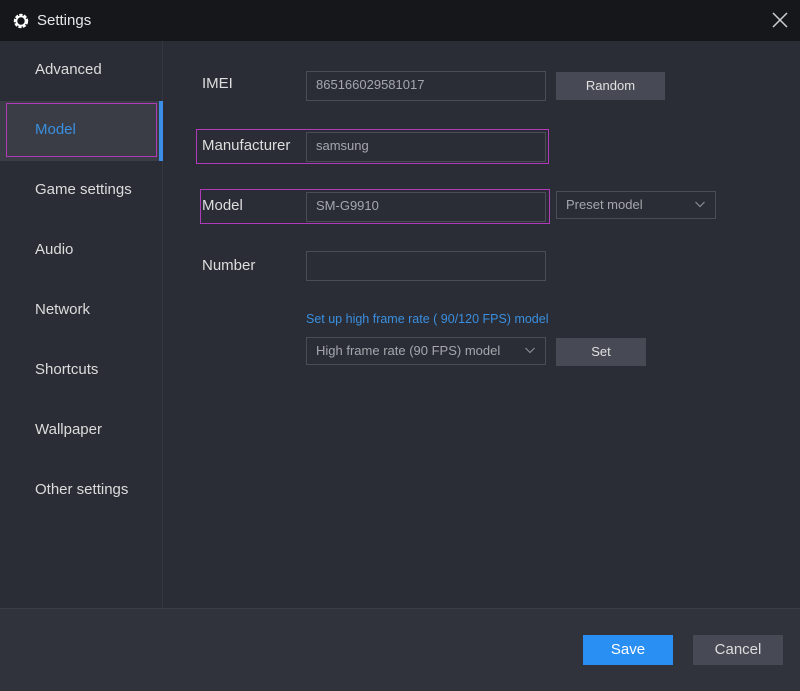  Describe the element at coordinates (738, 650) in the screenshot. I see `cancel-button: Cancel` at that location.